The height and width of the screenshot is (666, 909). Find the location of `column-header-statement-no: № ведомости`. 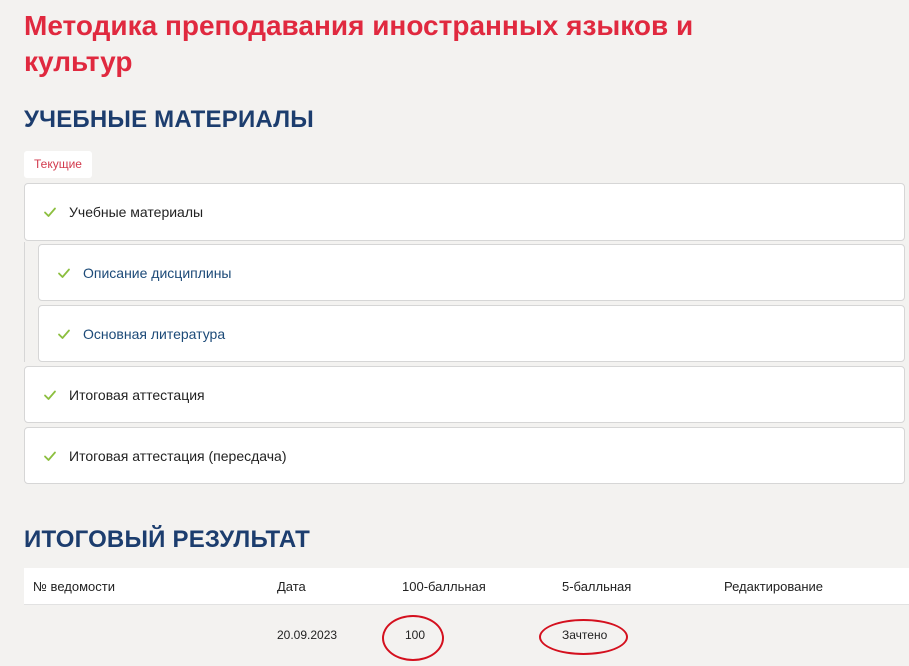

column-header-statement-no: № ведомости is located at coordinates (74, 586).